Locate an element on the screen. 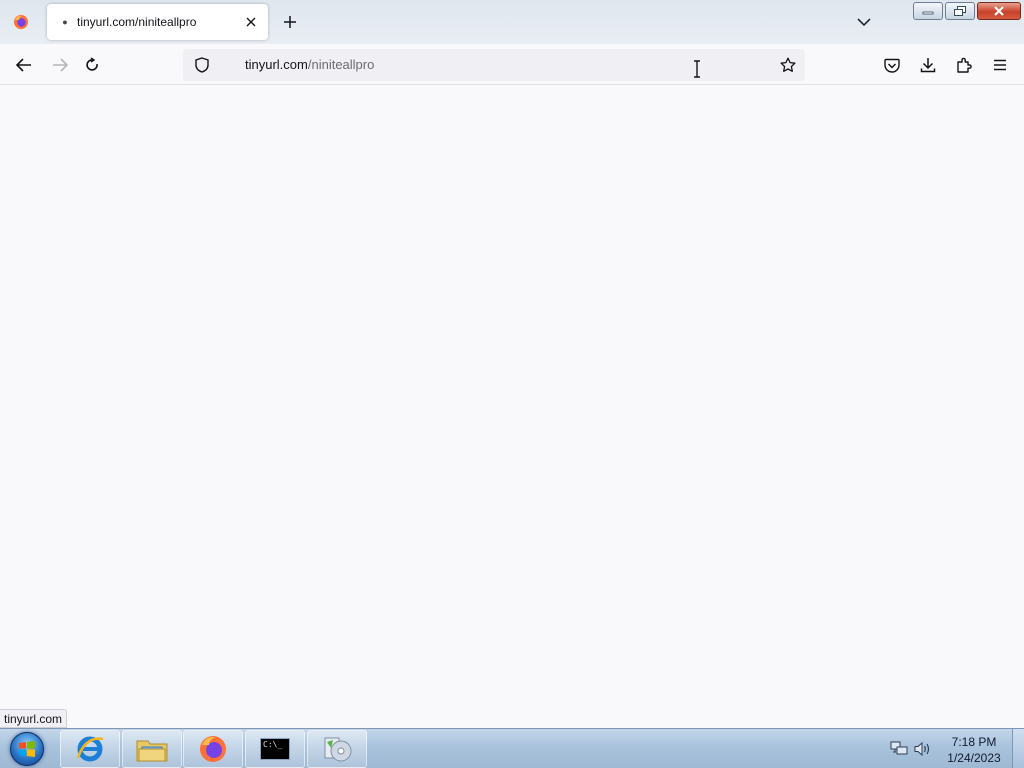 This screenshot has width=1024, height=768. media-app-icon is located at coordinates (338, 749).